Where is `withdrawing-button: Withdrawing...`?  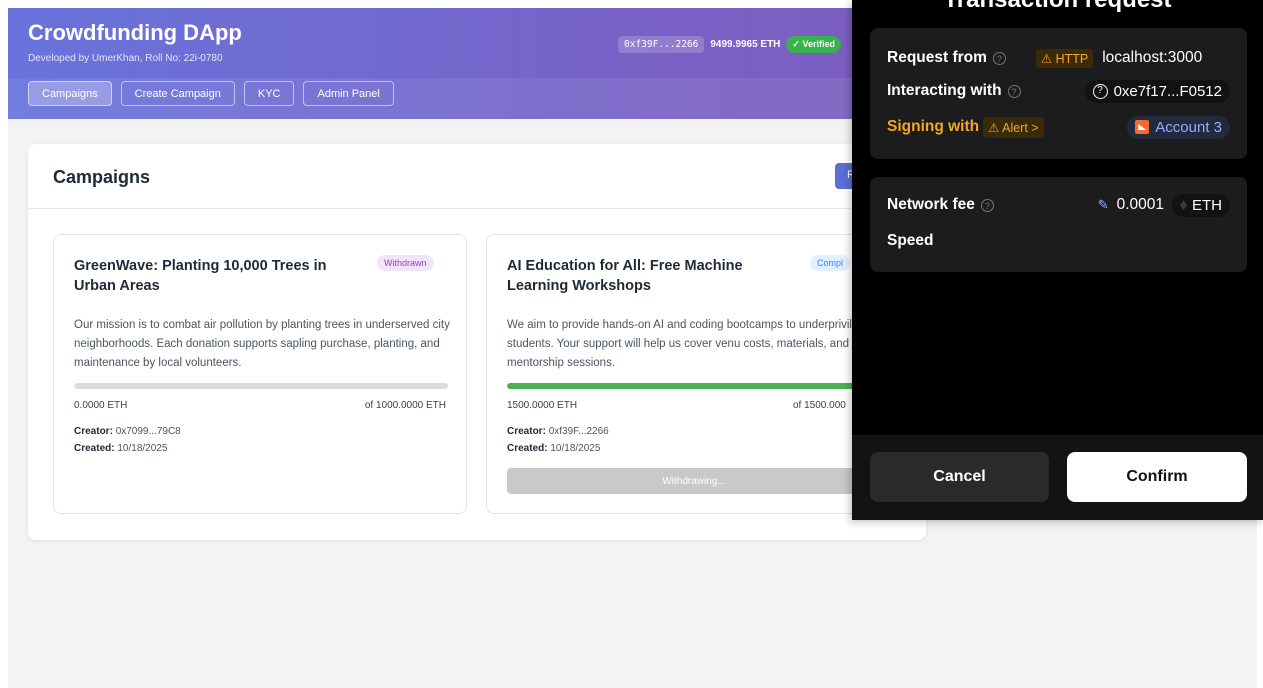
withdrawing-button: Withdrawing... is located at coordinates (694, 481).